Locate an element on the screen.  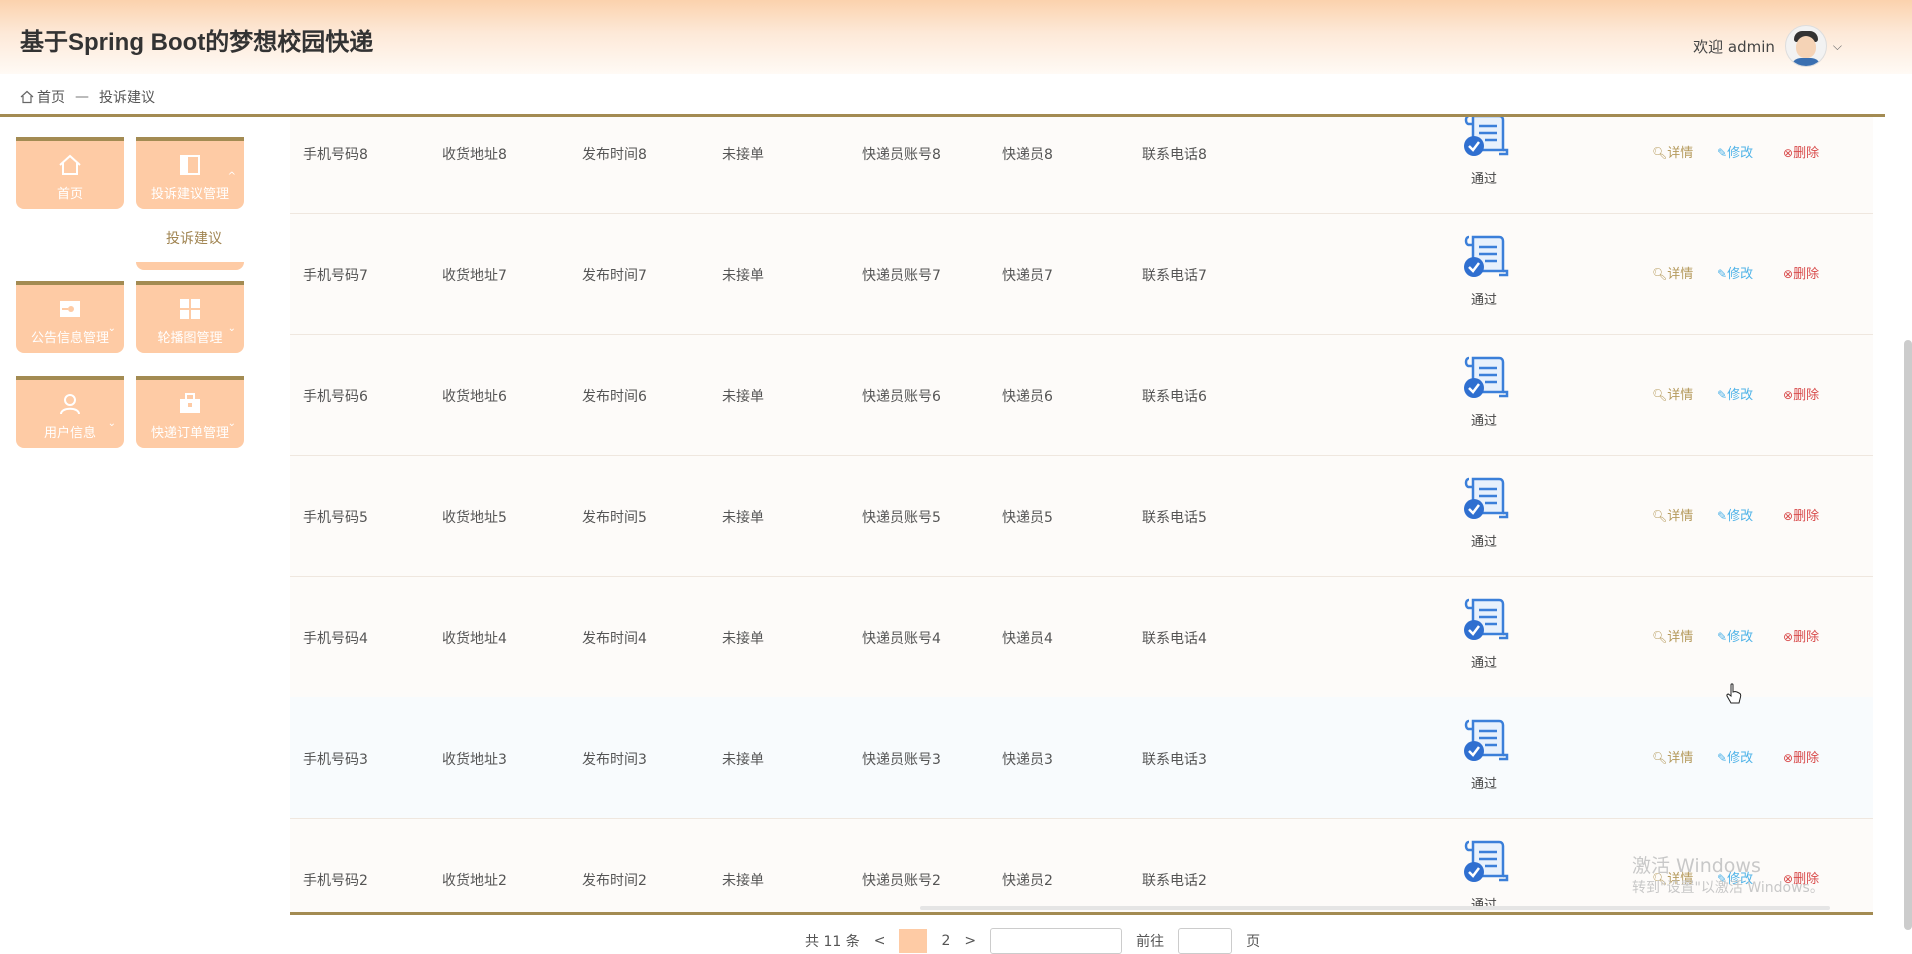
cell-publish-time: 发布时间2 is located at coordinates (614, 881).